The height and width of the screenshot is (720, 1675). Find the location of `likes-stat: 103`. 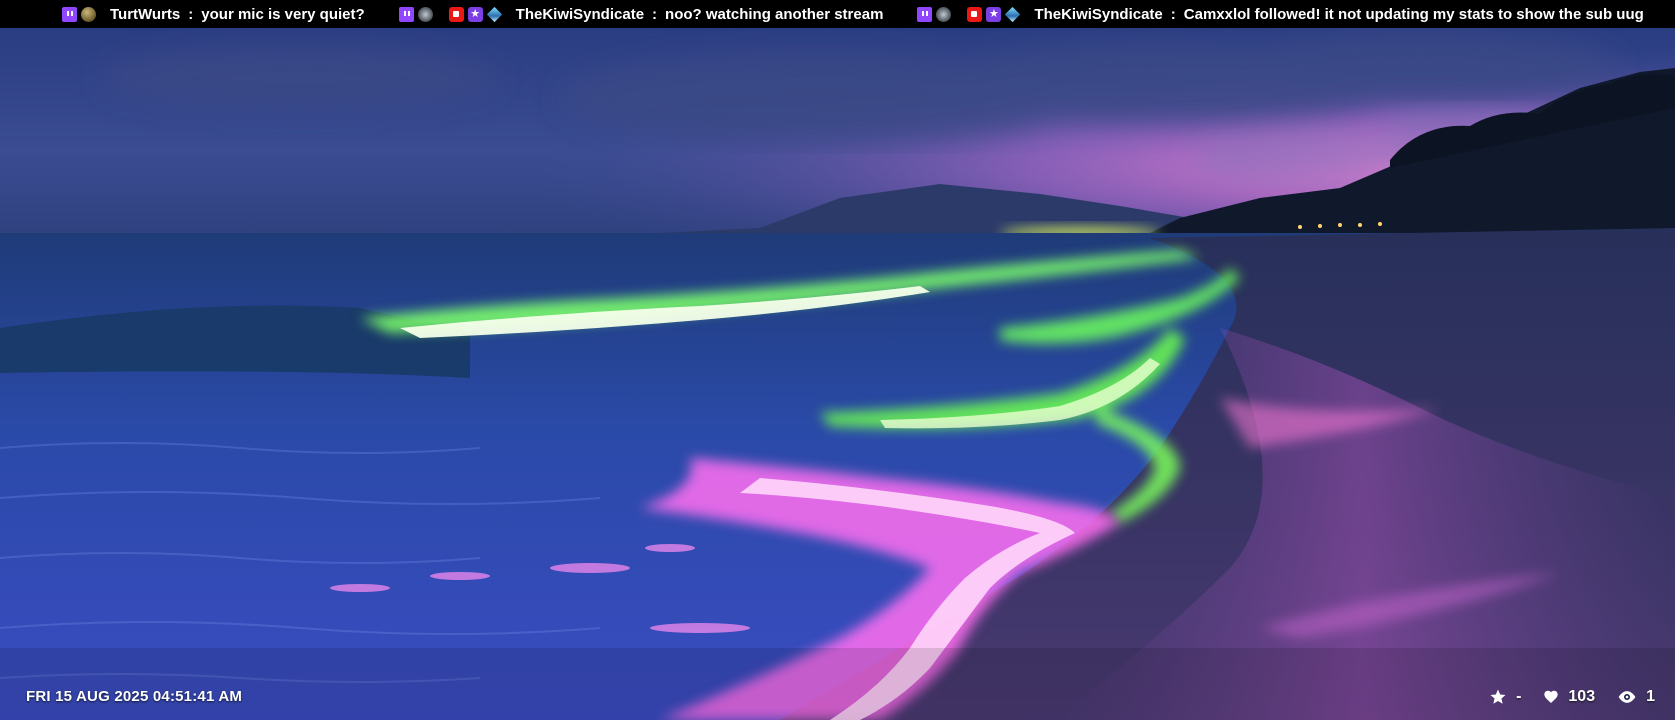

likes-stat: 103 is located at coordinates (1569, 697).